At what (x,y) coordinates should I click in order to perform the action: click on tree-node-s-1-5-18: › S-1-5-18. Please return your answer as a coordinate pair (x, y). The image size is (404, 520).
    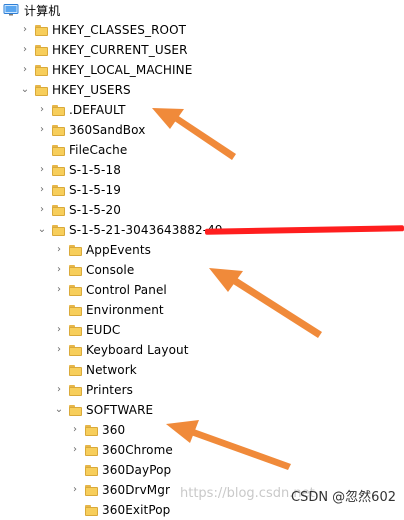
    Looking at the image, I should click on (220, 170).